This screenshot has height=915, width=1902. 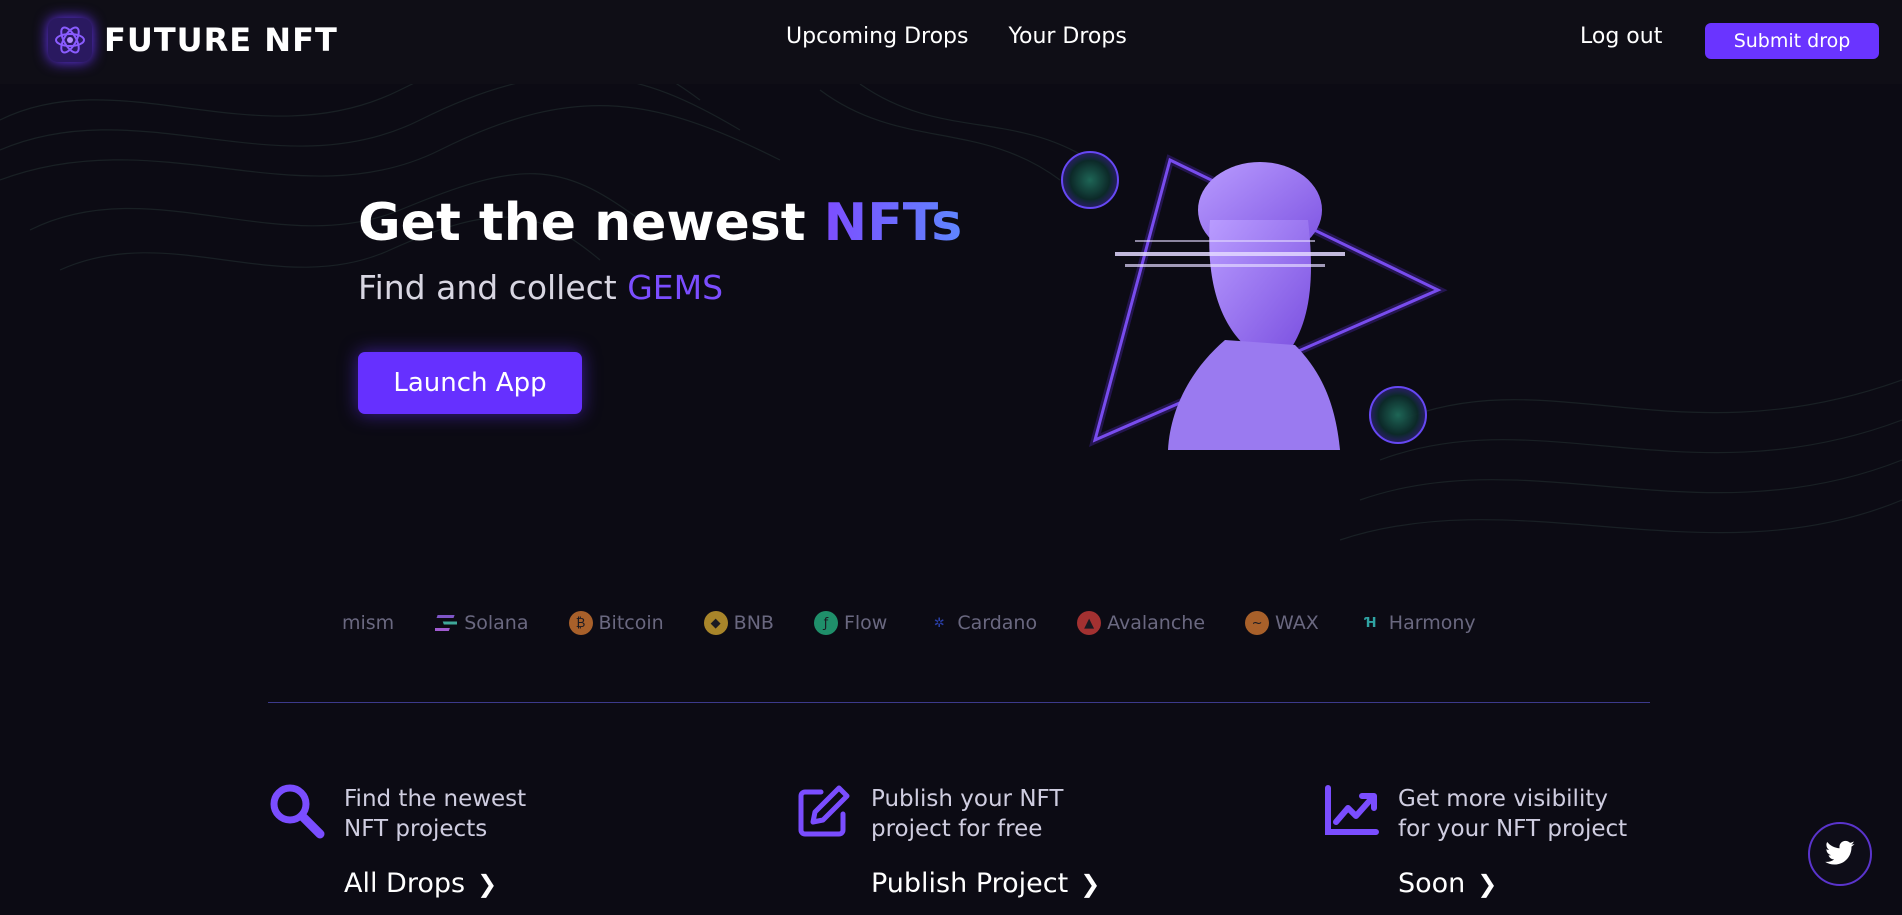 What do you see at coordinates (1254, 300) in the screenshot?
I see `statue-bust-illustration` at bounding box center [1254, 300].